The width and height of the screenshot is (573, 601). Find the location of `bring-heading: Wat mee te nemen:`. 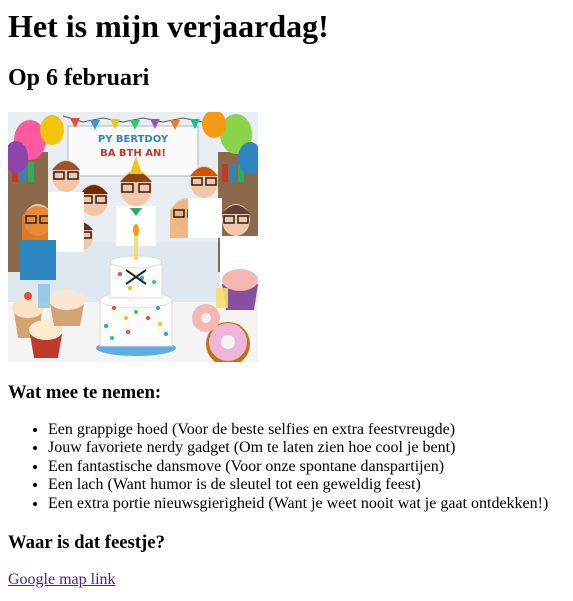

bring-heading: Wat mee te nemen: is located at coordinates (85, 392).